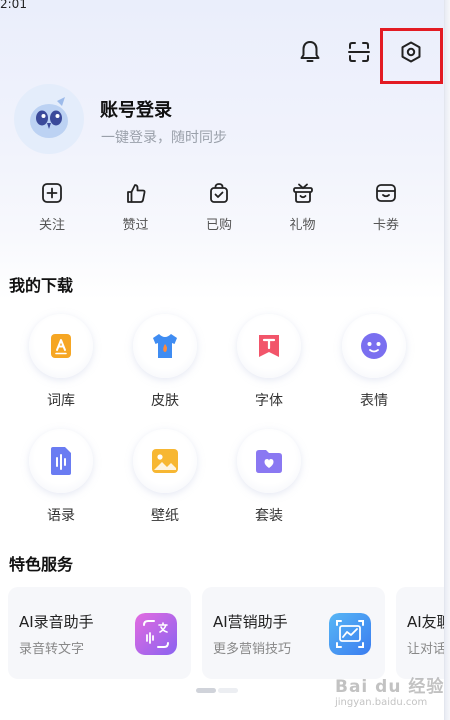  What do you see at coordinates (385, 225) in the screenshot?
I see `quick-coupon-label: 卡券` at bounding box center [385, 225].